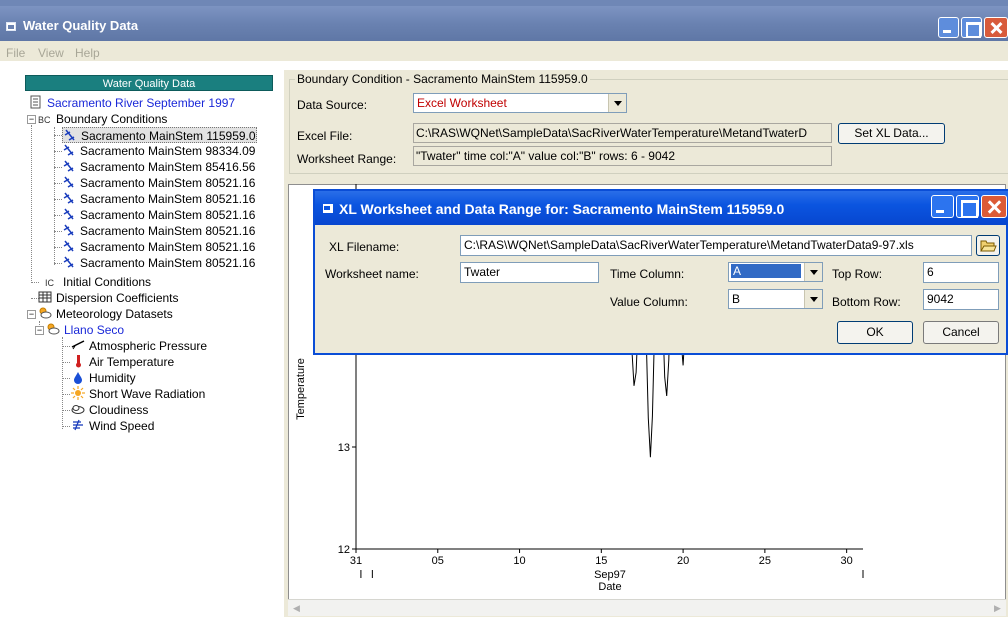 The width and height of the screenshot is (1008, 617). I want to click on tree-boundary-item-label: Sacramento MainStem 115959.0, so click(168, 136).